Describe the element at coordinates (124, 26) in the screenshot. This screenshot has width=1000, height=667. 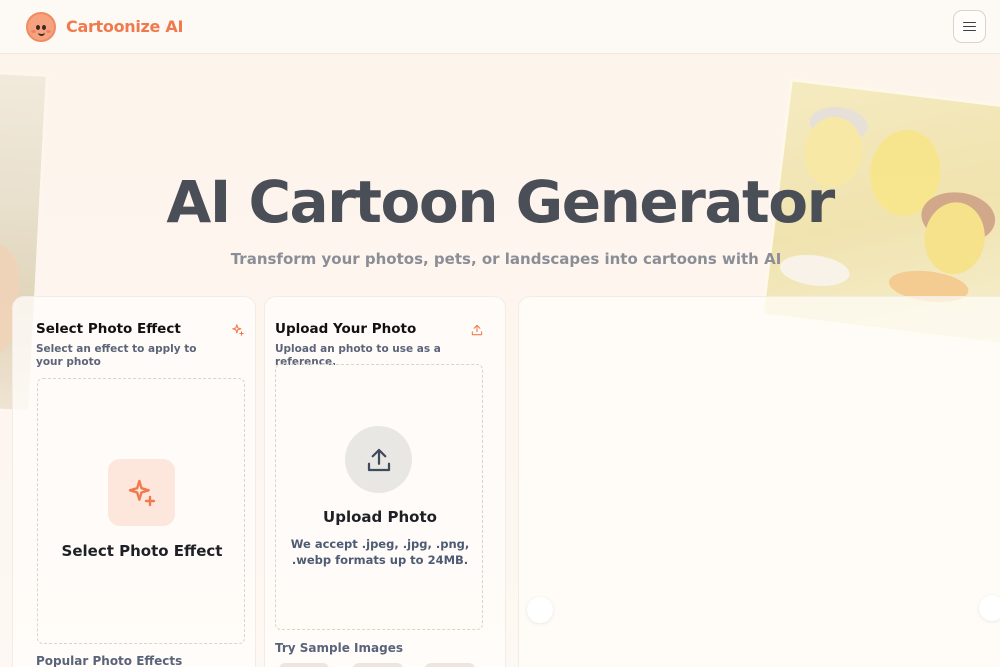
I see `brand-name: Cartoonize AI` at that location.